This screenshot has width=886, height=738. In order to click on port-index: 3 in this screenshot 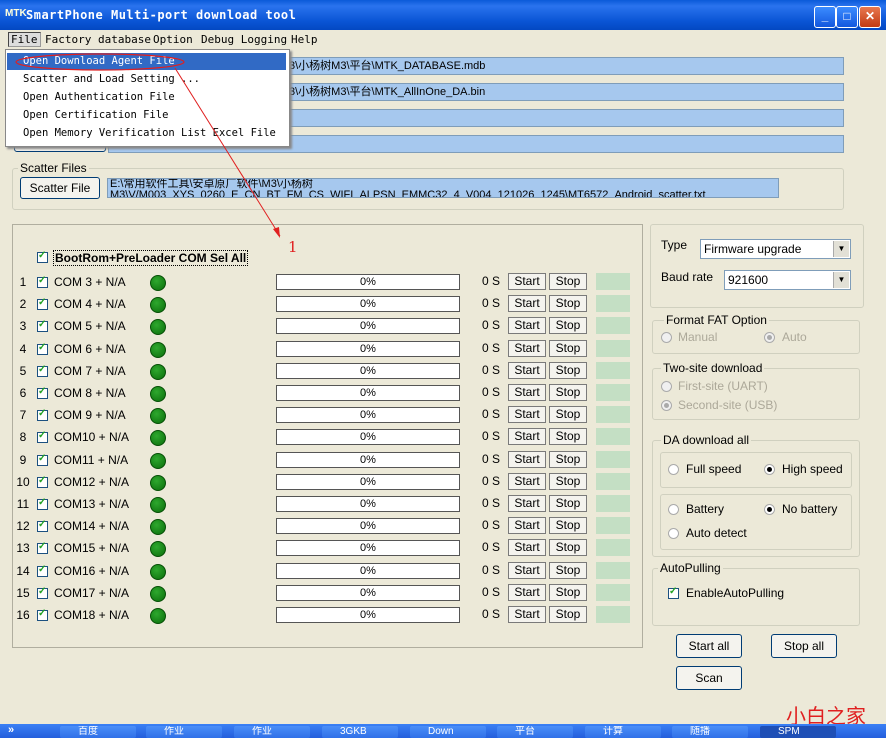, I will do `click(23, 326)`.